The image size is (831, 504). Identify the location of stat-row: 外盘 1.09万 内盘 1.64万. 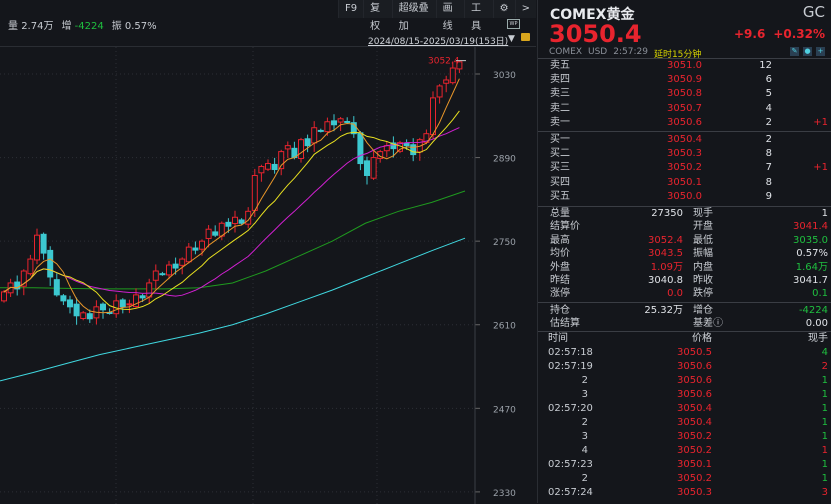
(684, 267).